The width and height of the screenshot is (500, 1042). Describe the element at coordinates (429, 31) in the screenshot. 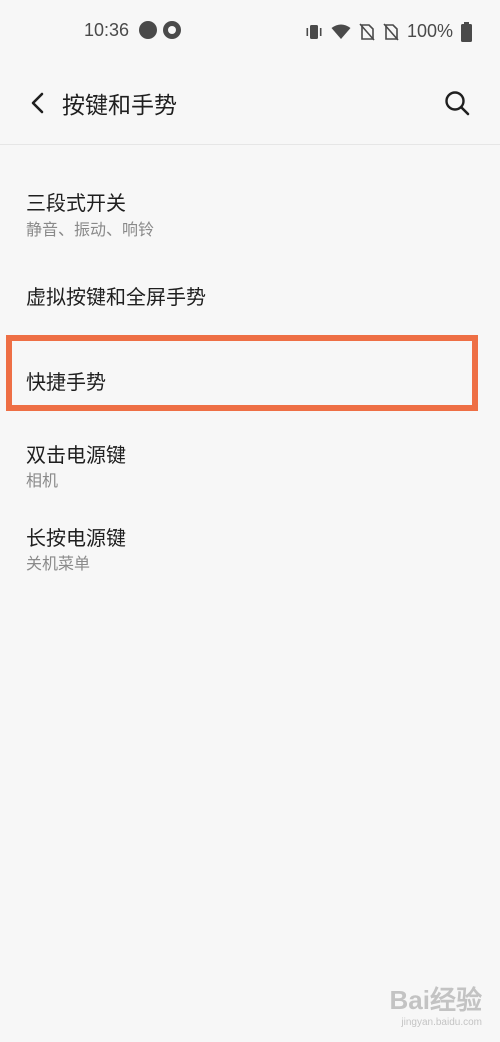

I see `battery-percentage: 100%` at that location.